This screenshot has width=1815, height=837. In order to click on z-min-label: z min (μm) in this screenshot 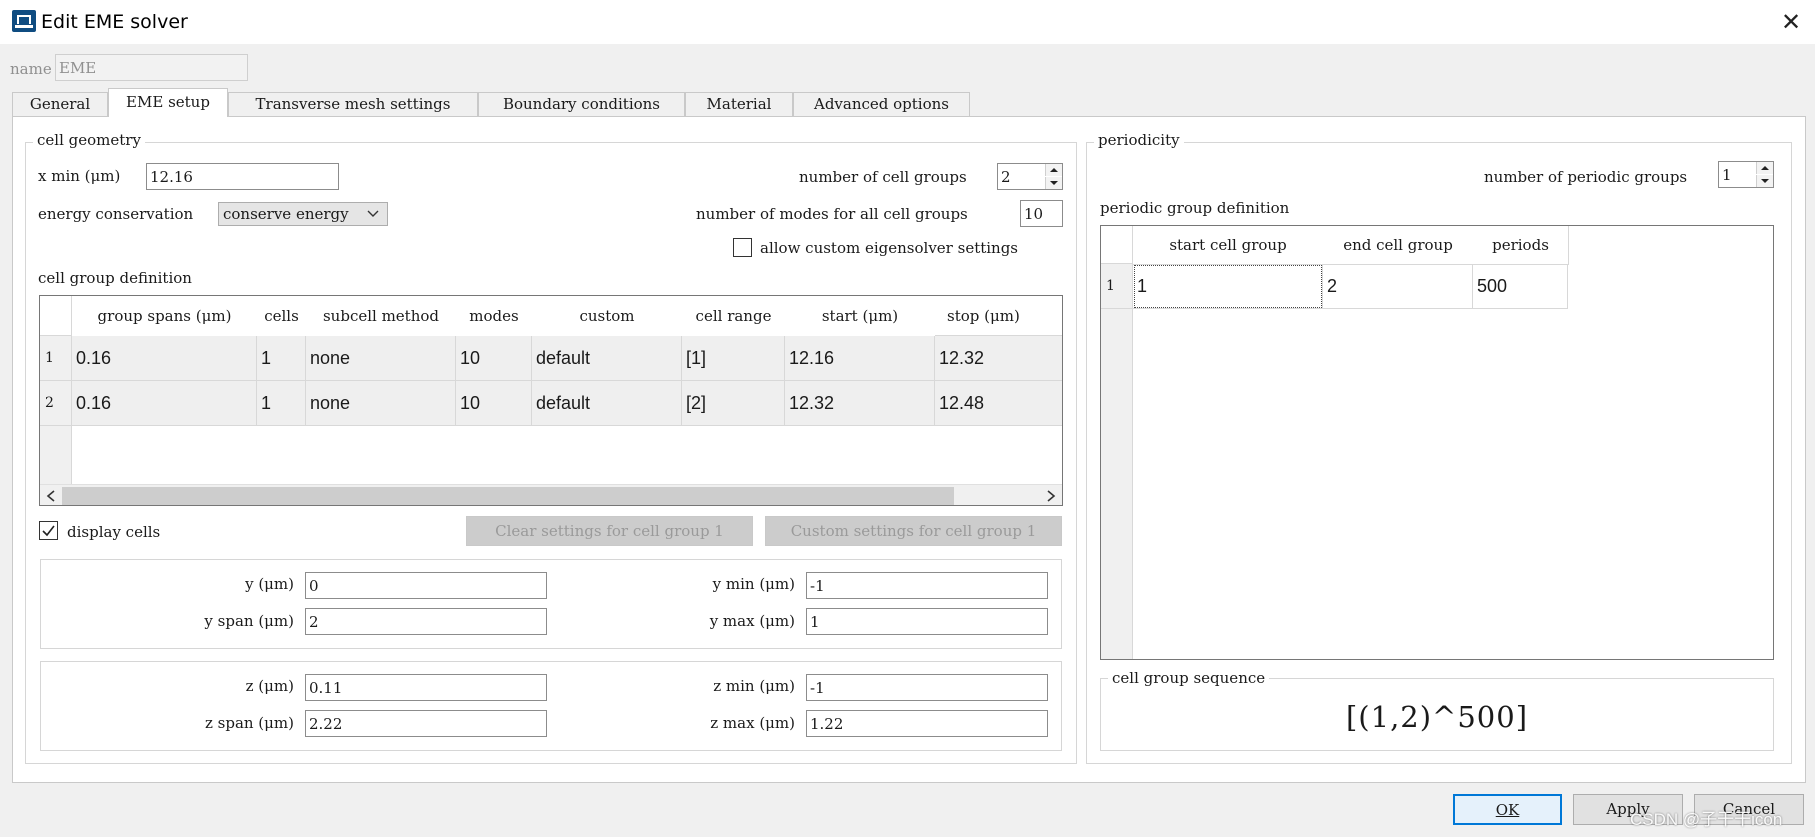, I will do `click(754, 686)`.